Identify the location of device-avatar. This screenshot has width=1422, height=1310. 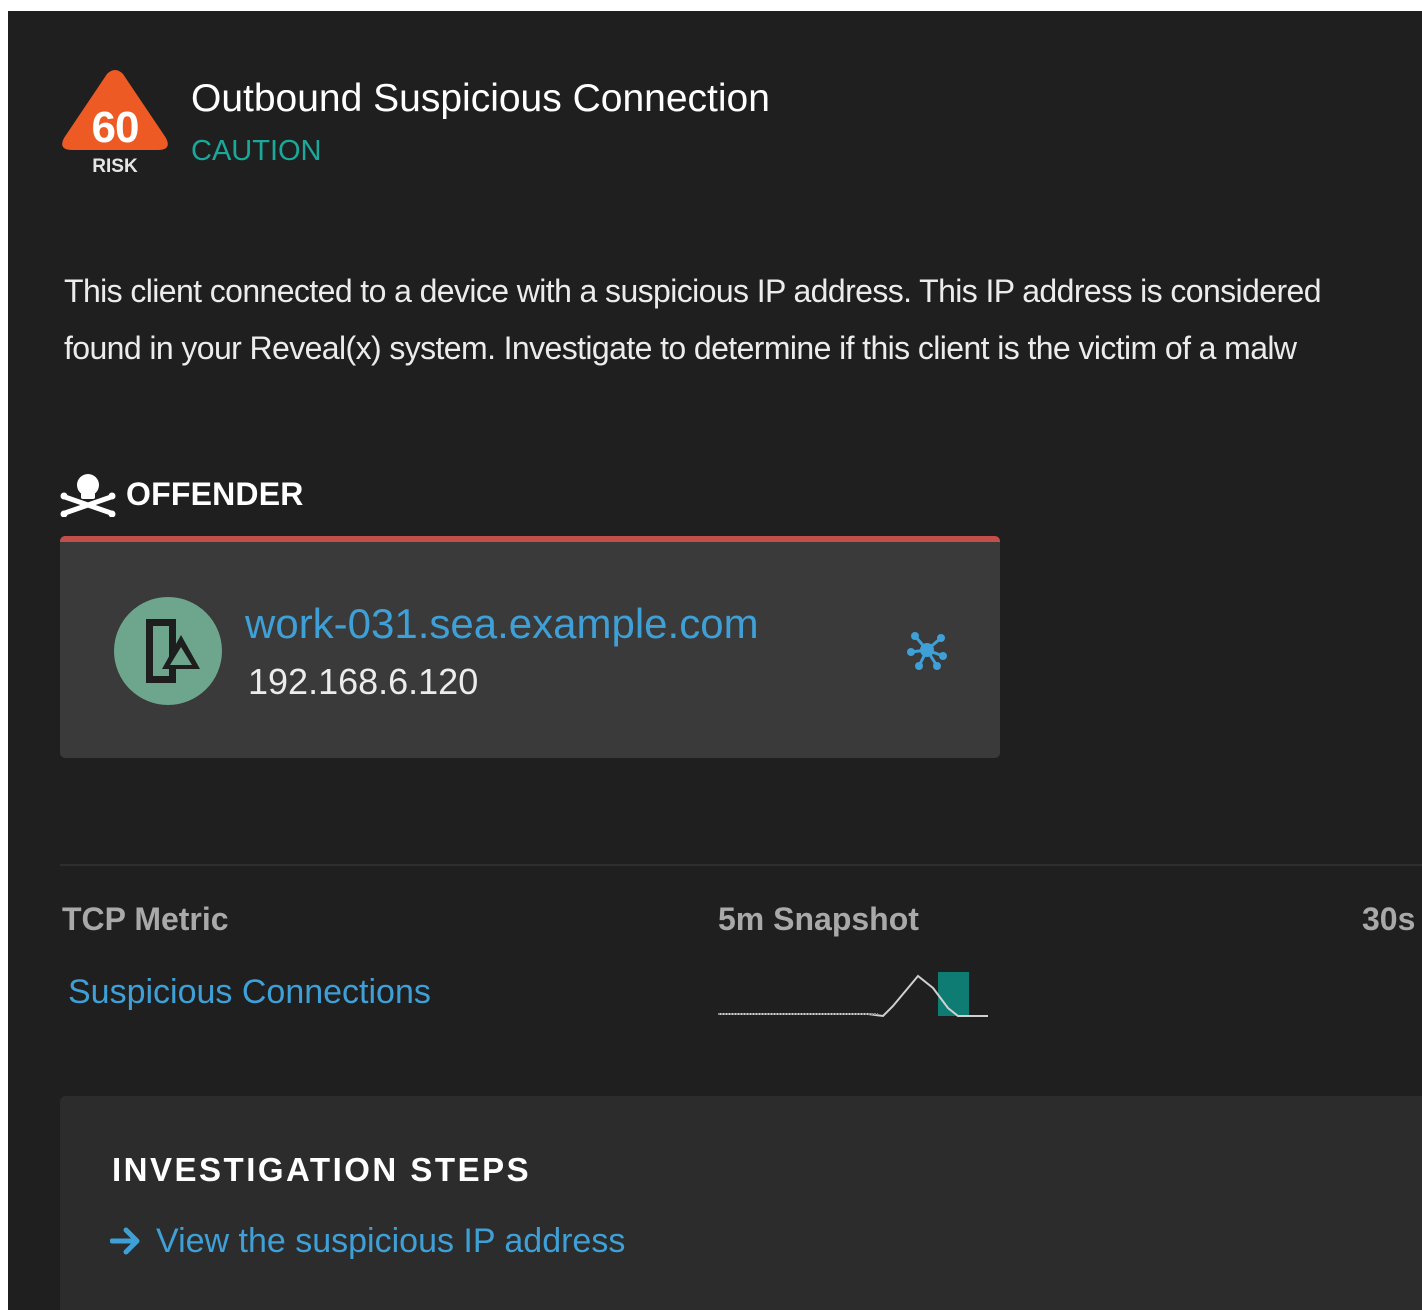
(168, 651).